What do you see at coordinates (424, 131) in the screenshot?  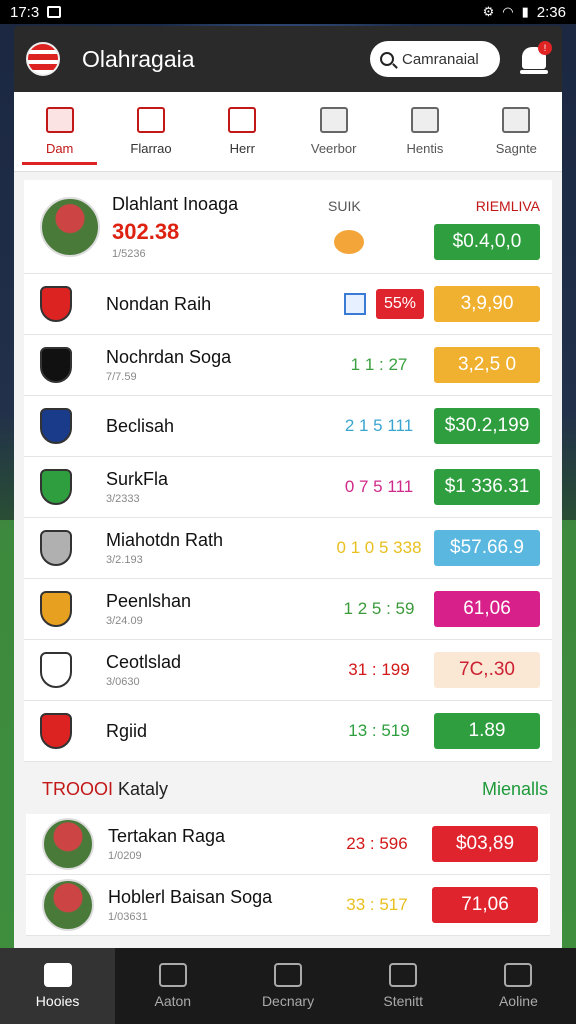 I see `tab-4: Hentis` at bounding box center [424, 131].